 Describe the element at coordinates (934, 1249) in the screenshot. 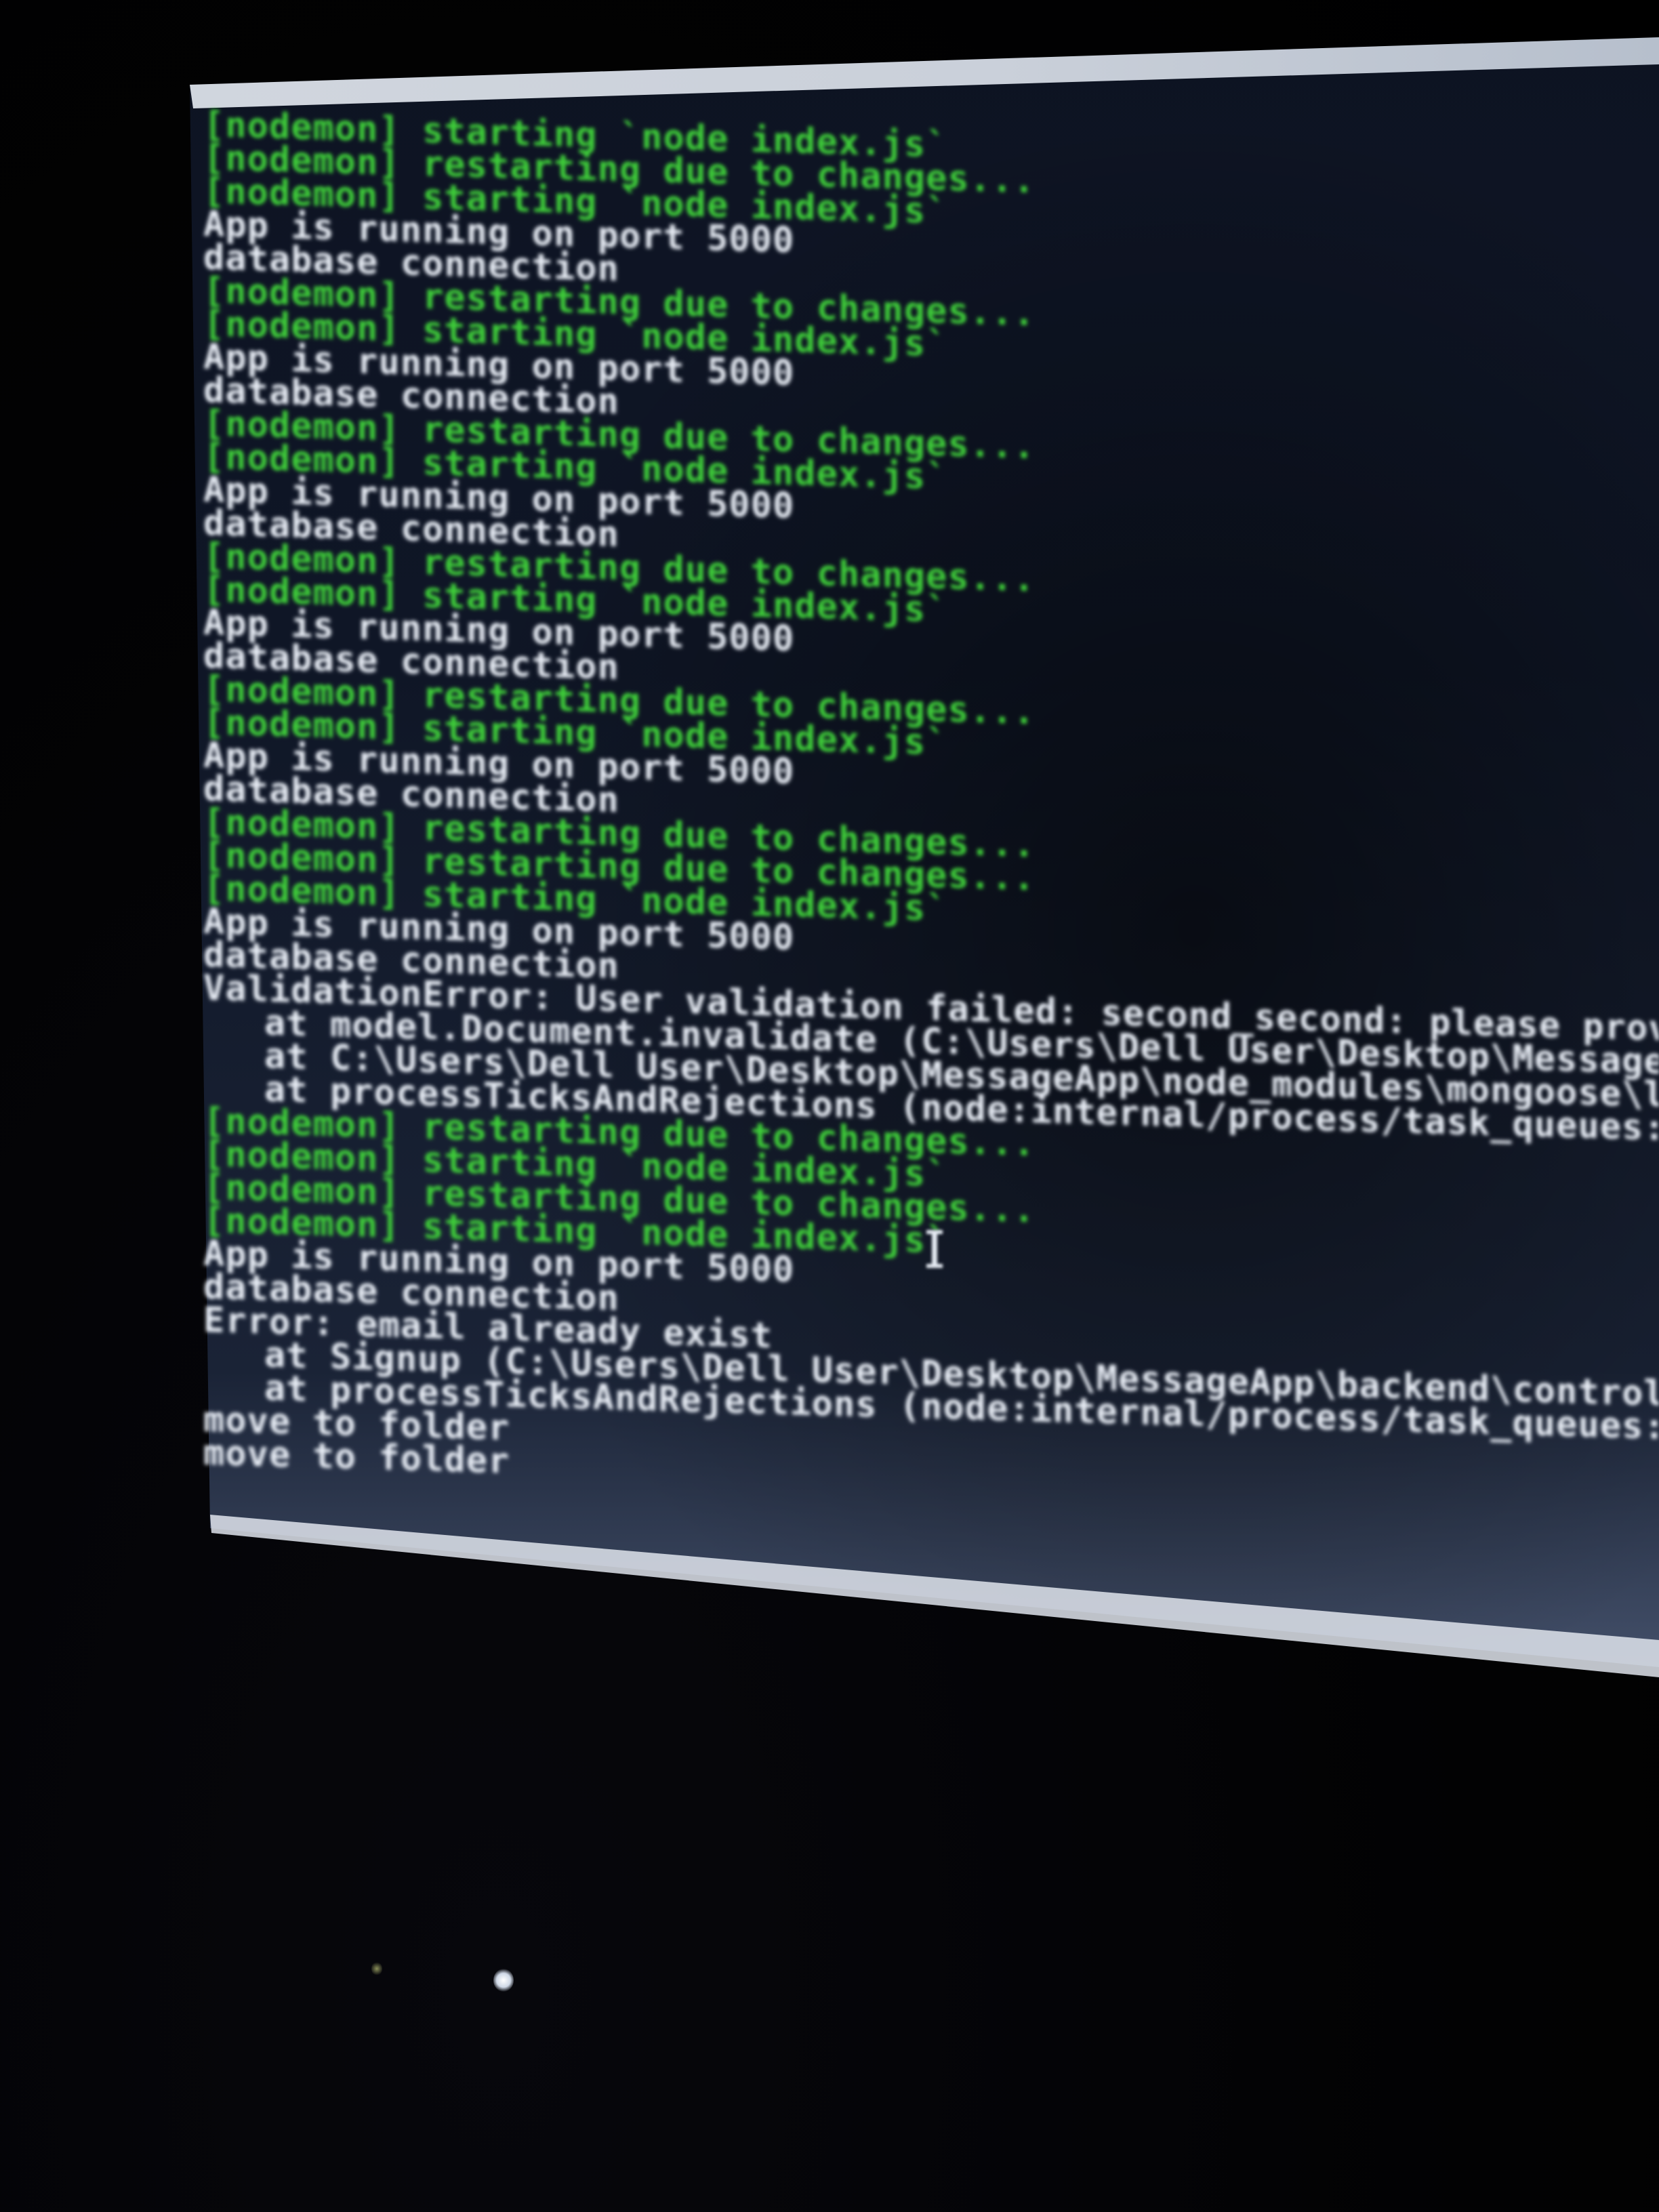

I see `text-cursor-icon` at that location.